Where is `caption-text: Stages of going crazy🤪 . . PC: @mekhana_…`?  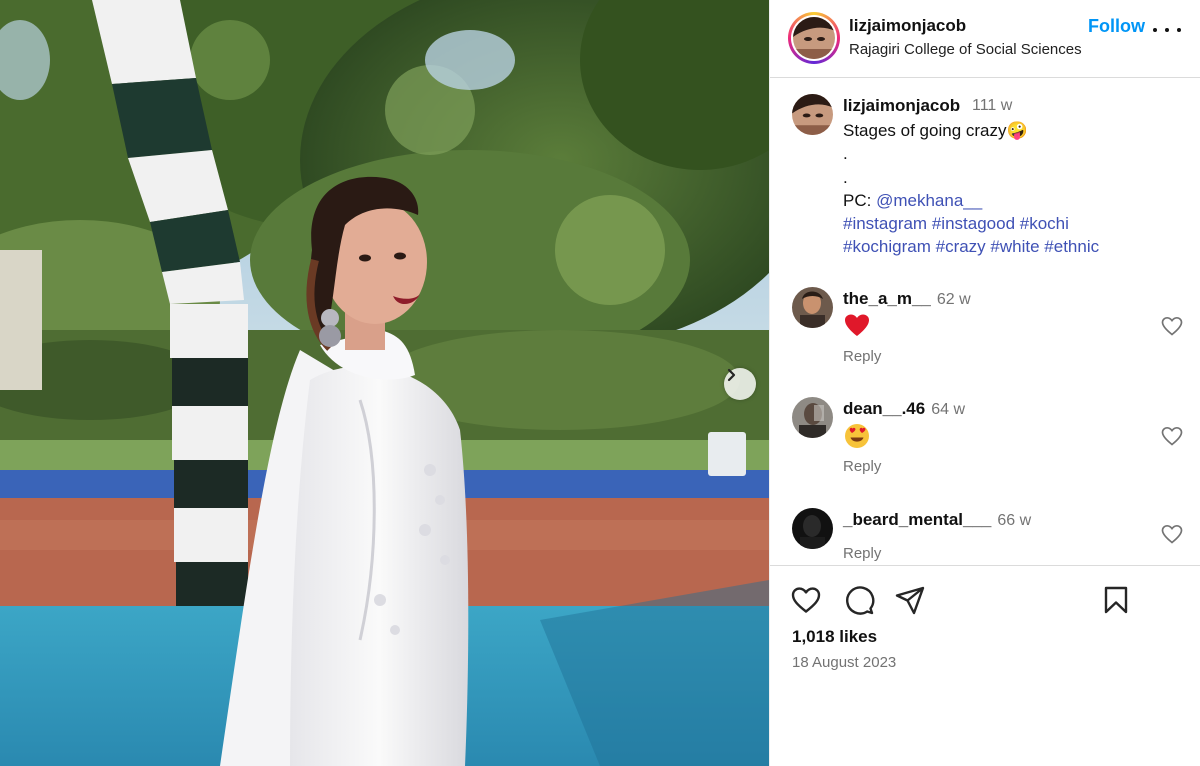 caption-text: Stages of going crazy🤪 . . PC: @mekhana_… is located at coordinates (971, 189).